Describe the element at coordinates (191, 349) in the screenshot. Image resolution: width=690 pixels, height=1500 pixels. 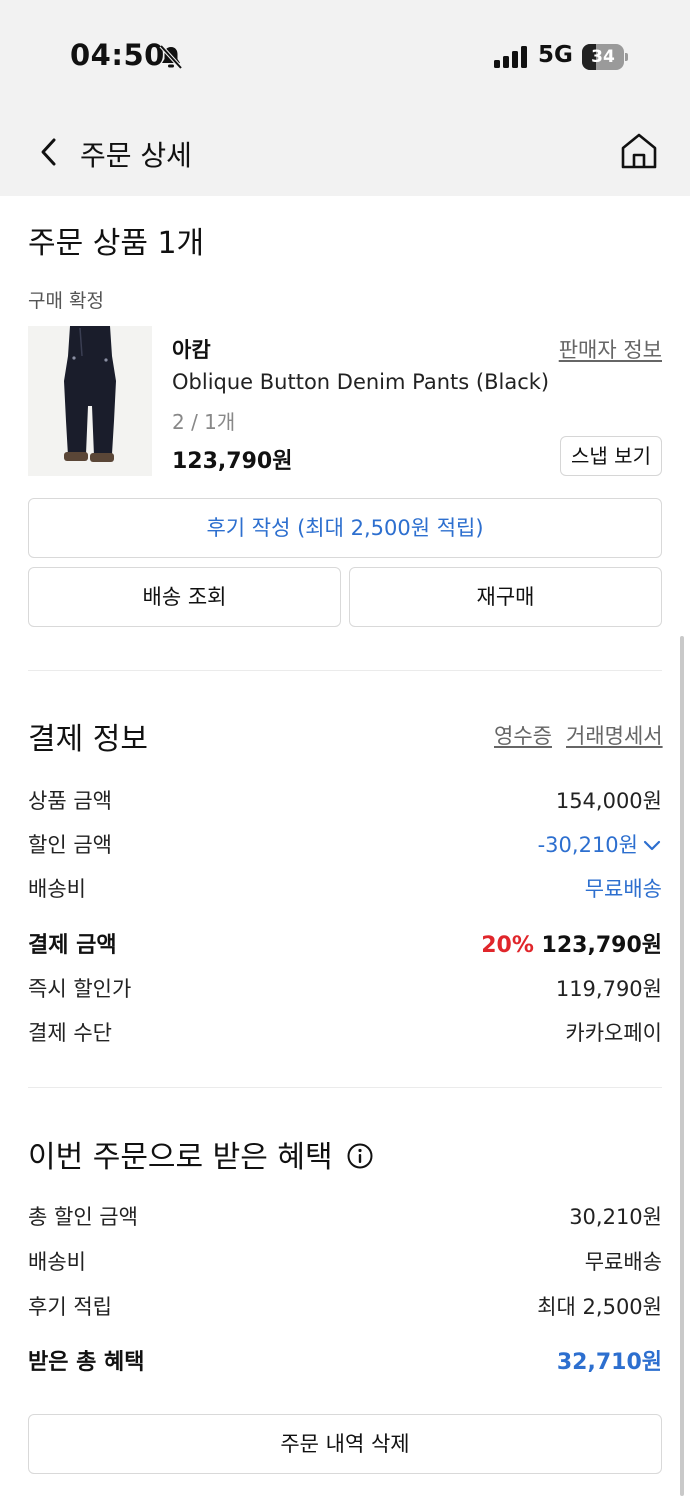
I see `brand-name: 아캄` at that location.